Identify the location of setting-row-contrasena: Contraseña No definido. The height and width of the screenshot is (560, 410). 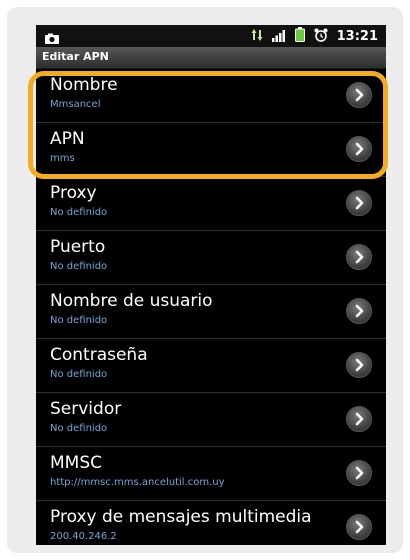
(211, 366).